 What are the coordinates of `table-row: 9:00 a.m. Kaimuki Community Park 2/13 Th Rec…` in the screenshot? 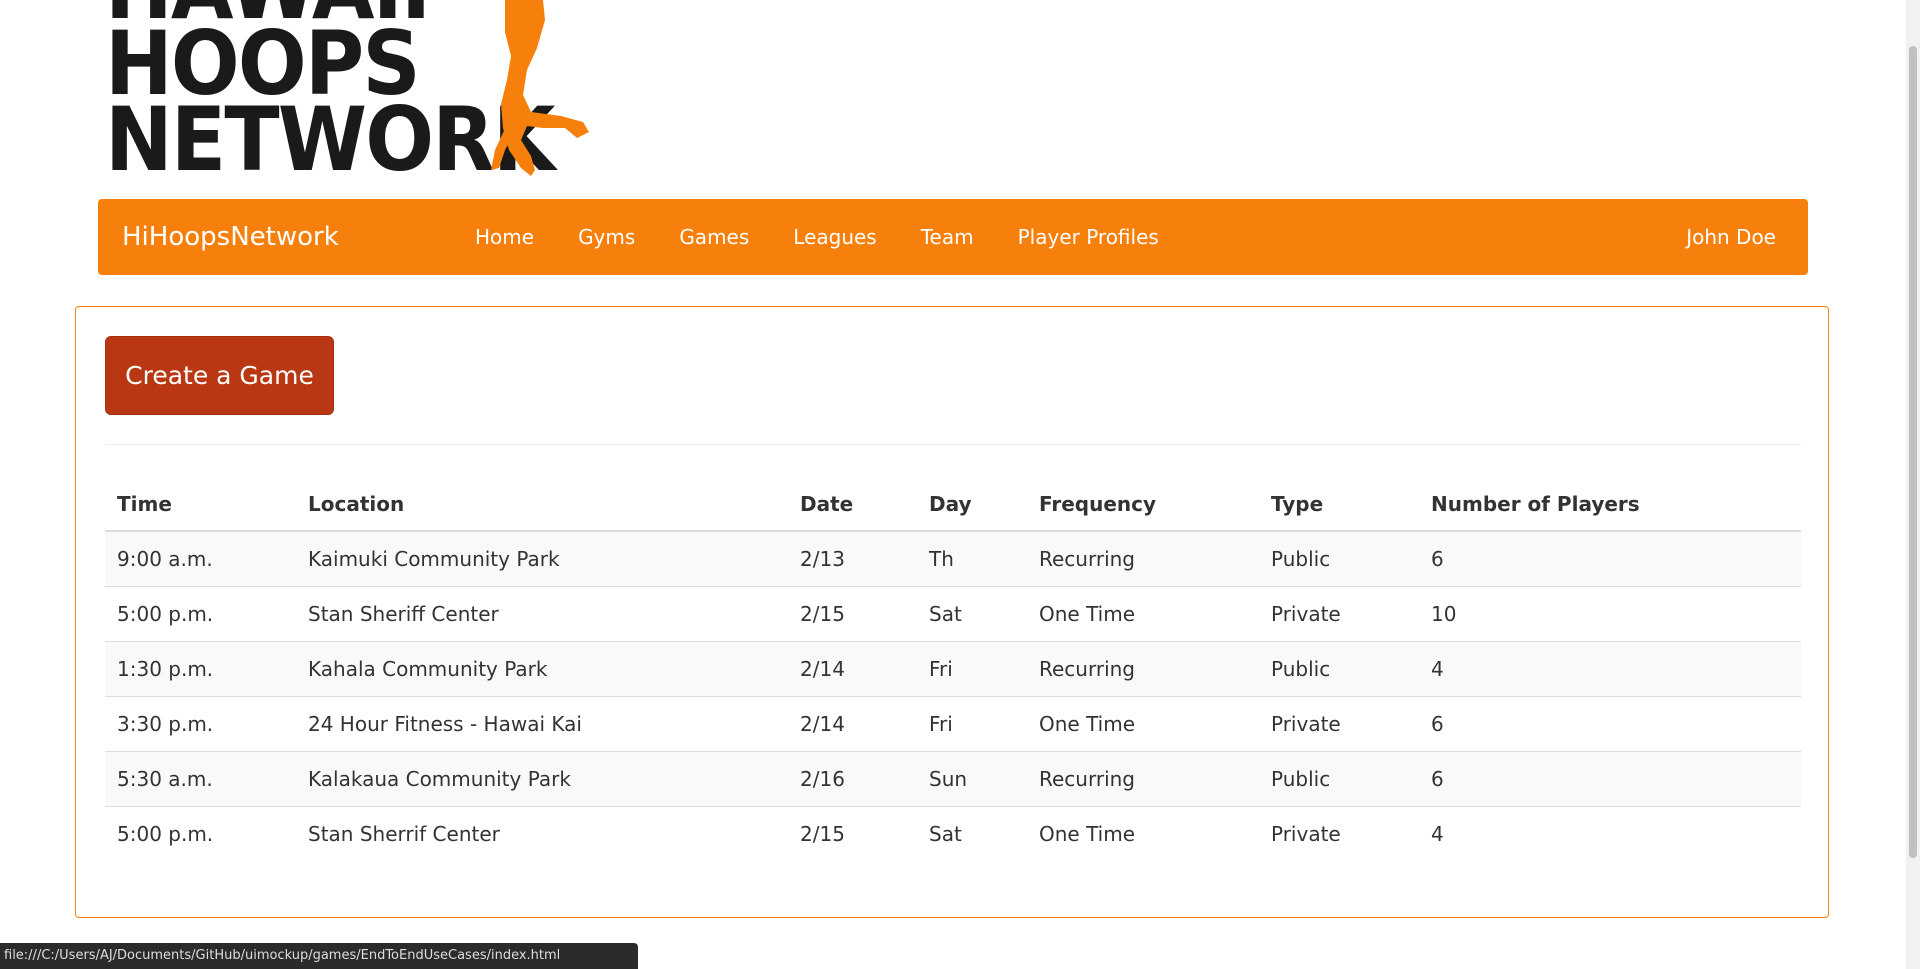 It's located at (953, 558).